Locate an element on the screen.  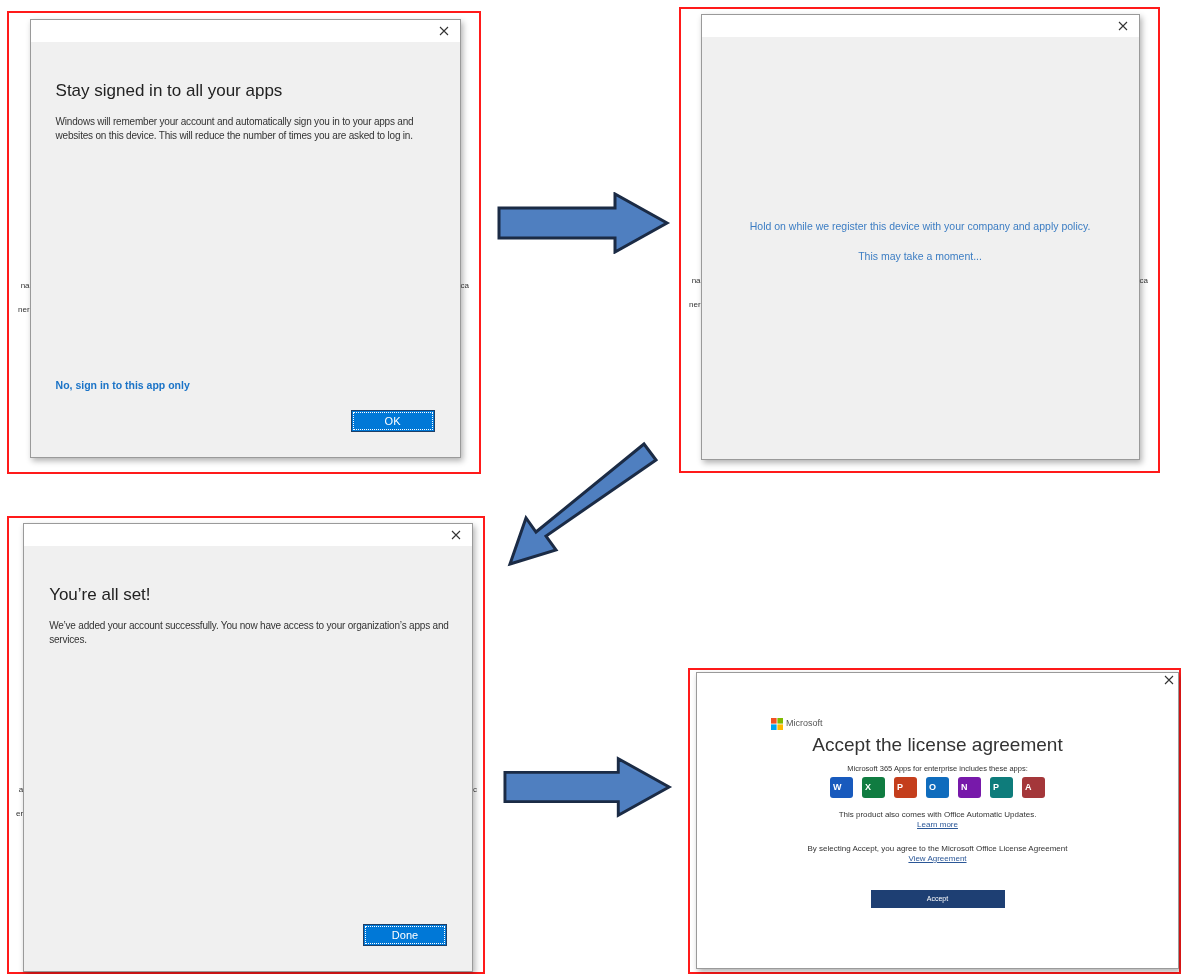
app-icon: W is located at coordinates (841, 787).